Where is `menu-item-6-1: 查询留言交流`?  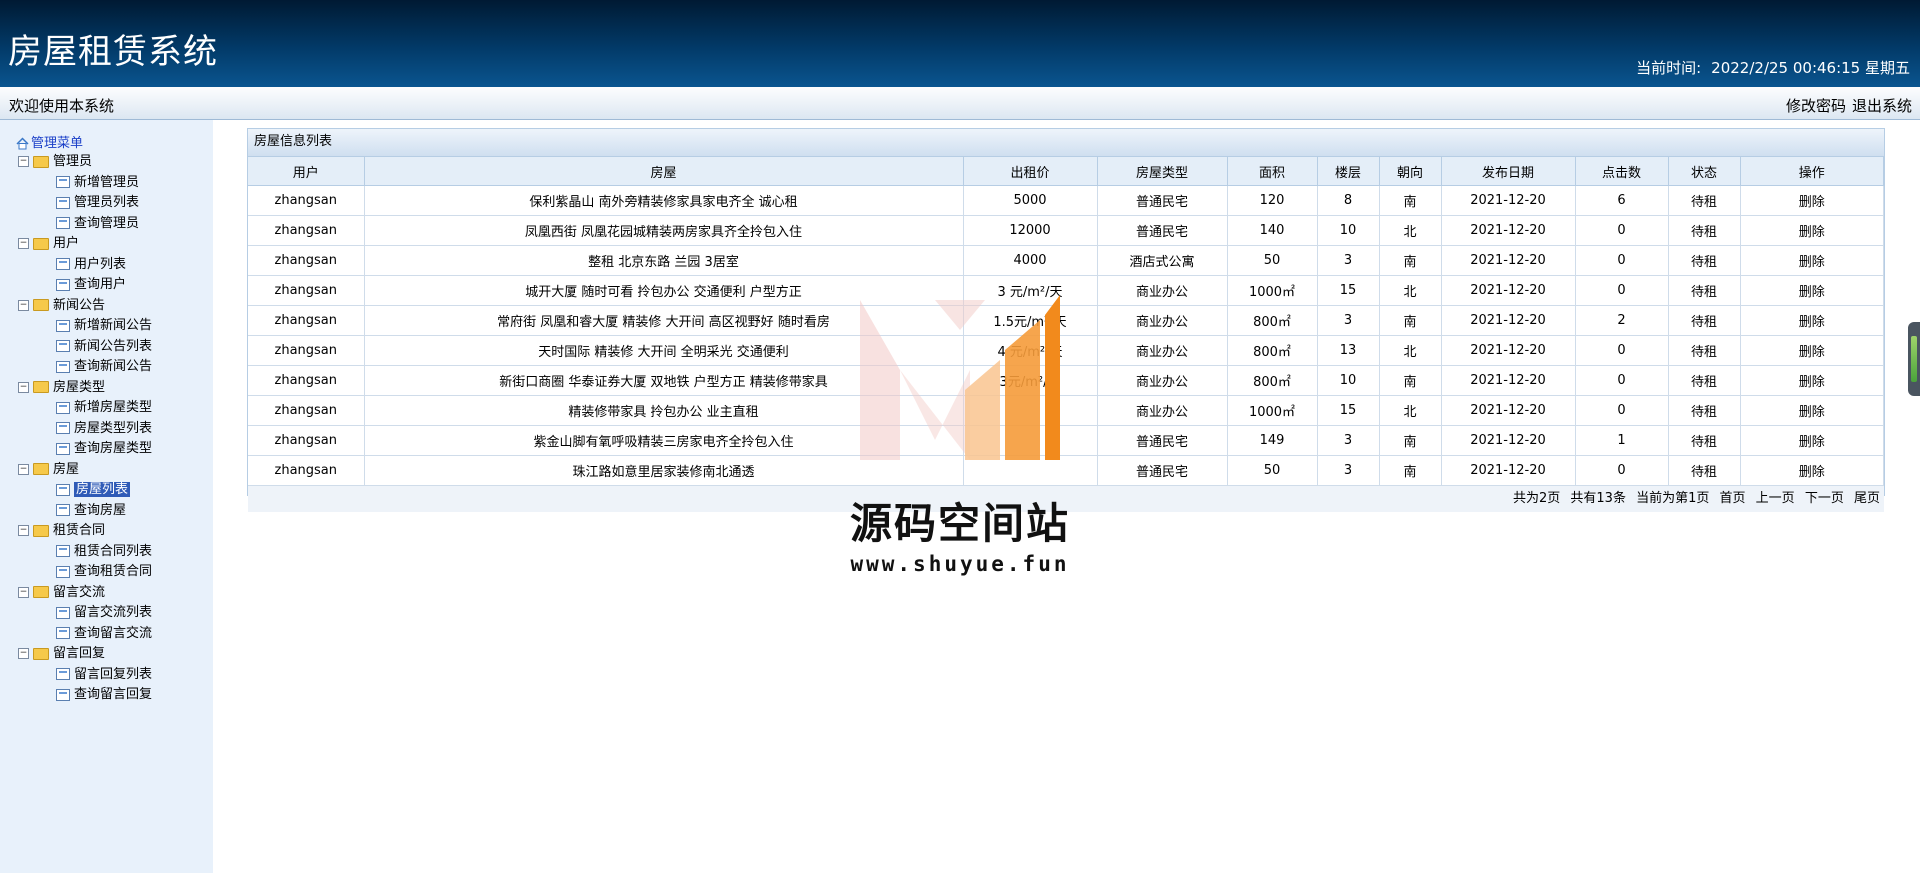 menu-item-6-1: 查询留言交流 is located at coordinates (106, 634).